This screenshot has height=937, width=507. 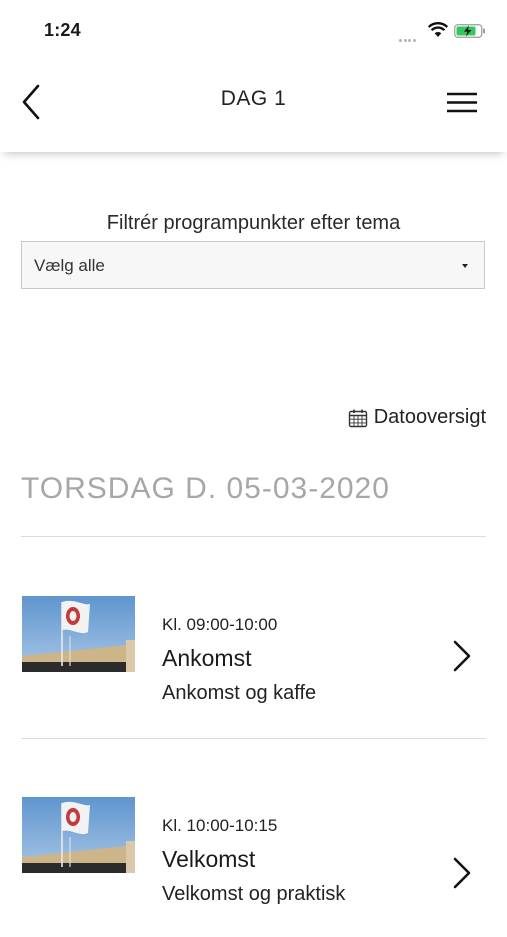 What do you see at coordinates (253, 223) in the screenshot?
I see `filter-label: Filtrér programpunkter efter tema` at bounding box center [253, 223].